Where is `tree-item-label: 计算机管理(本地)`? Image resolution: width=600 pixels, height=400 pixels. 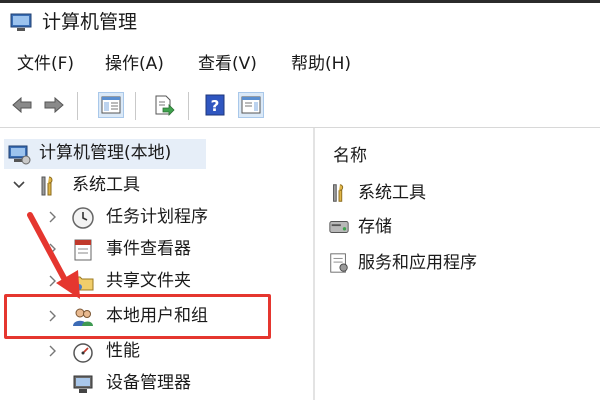
tree-item-label: 计算机管理(本地) is located at coordinates (105, 153).